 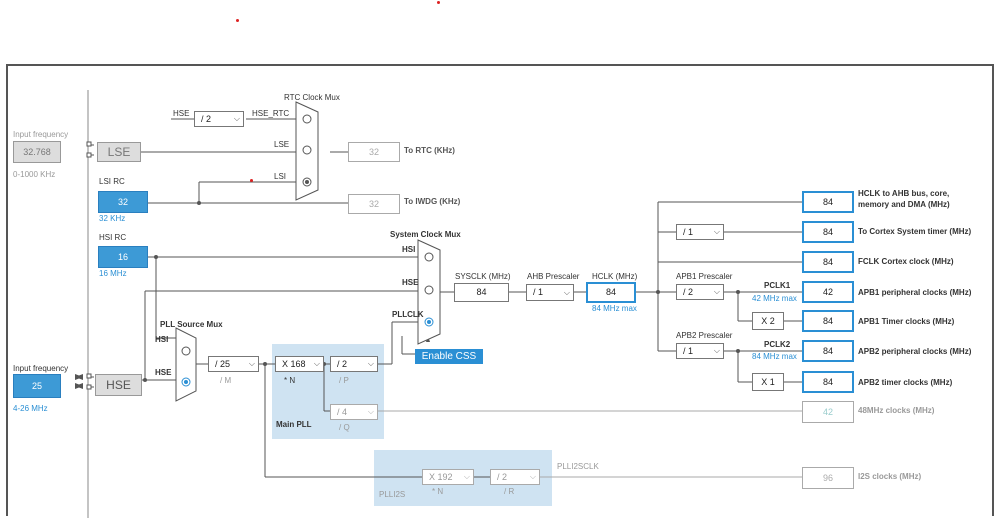 I want to click on input-frequency-range: 0-1000 KHz, so click(x=34, y=174).